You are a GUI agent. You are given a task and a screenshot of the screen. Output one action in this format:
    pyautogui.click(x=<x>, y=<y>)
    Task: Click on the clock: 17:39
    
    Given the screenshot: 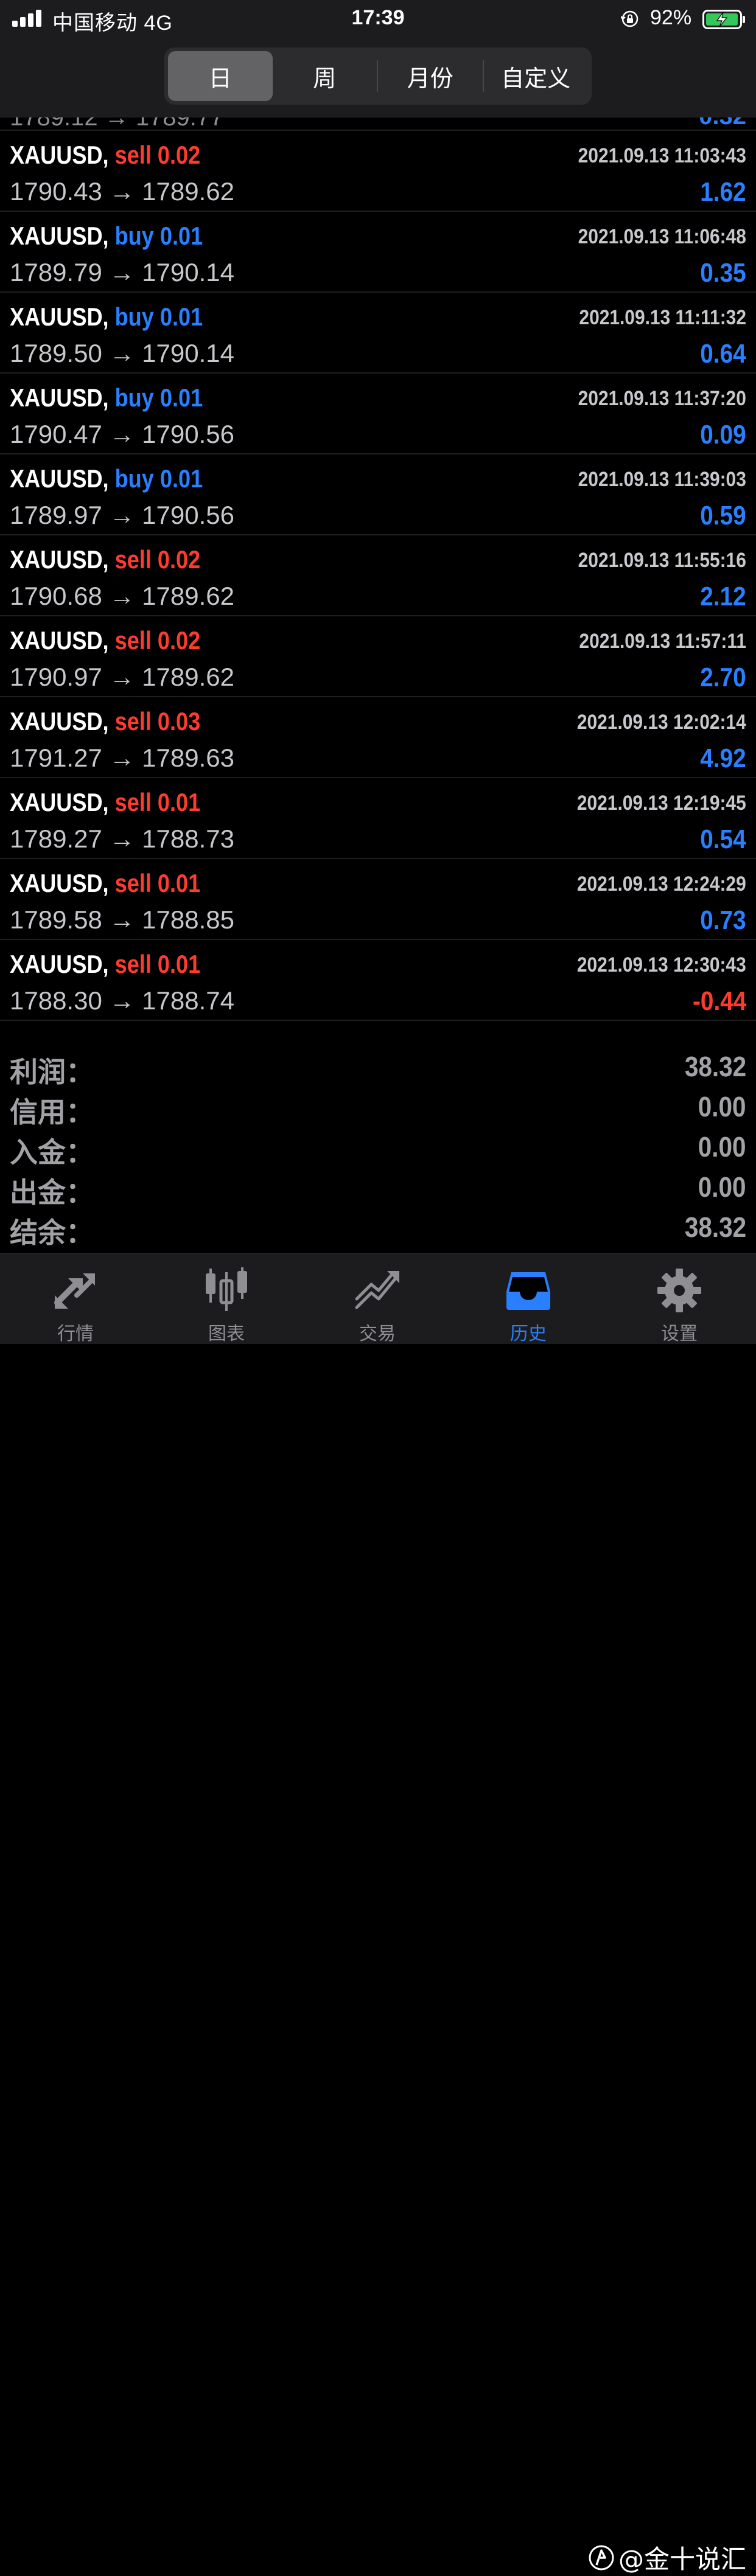 What is the action you would take?
    pyautogui.click(x=378, y=17)
    